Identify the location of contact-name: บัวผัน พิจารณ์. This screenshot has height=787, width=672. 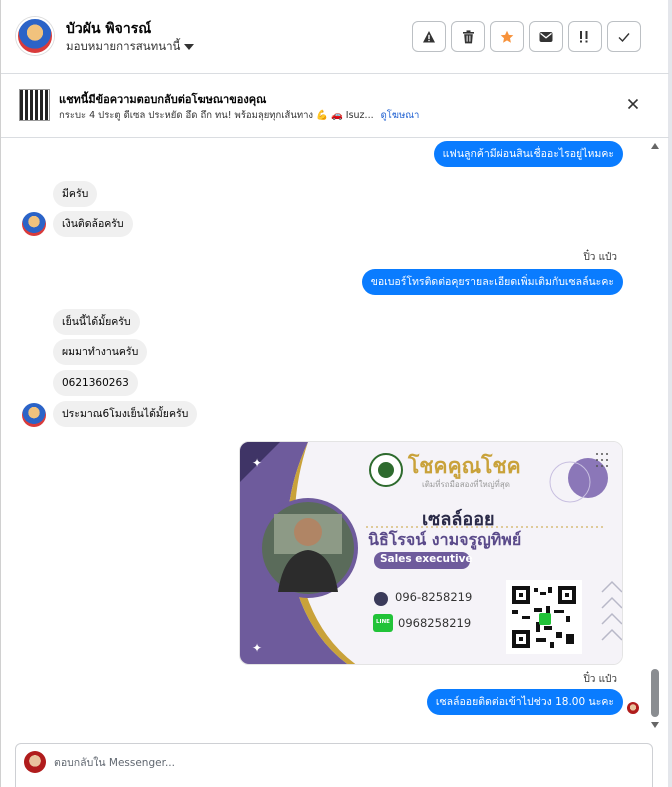
(108, 29).